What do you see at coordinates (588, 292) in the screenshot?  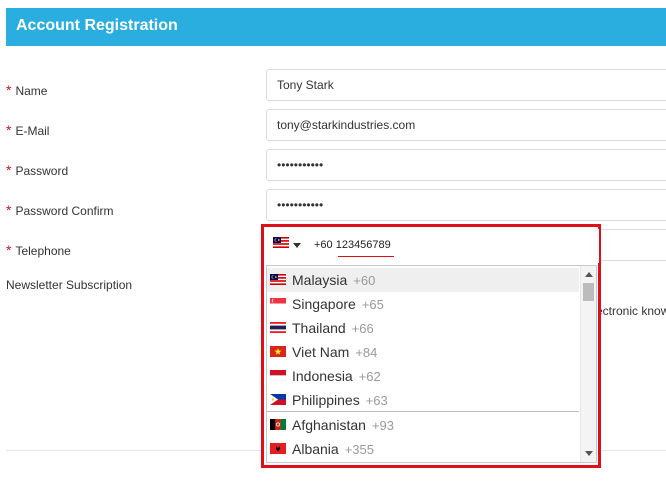 I see `scrollbar-thumb` at bounding box center [588, 292].